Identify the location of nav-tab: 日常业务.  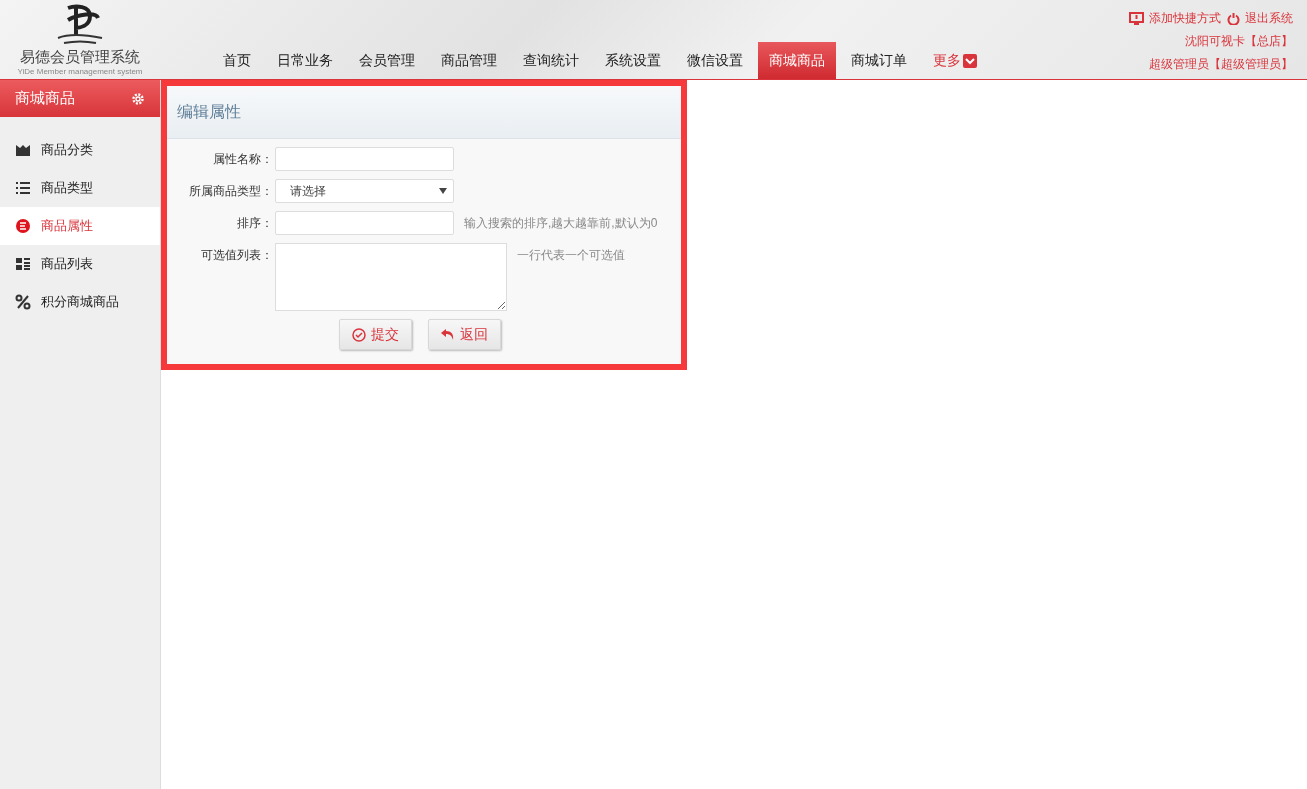
(305, 60).